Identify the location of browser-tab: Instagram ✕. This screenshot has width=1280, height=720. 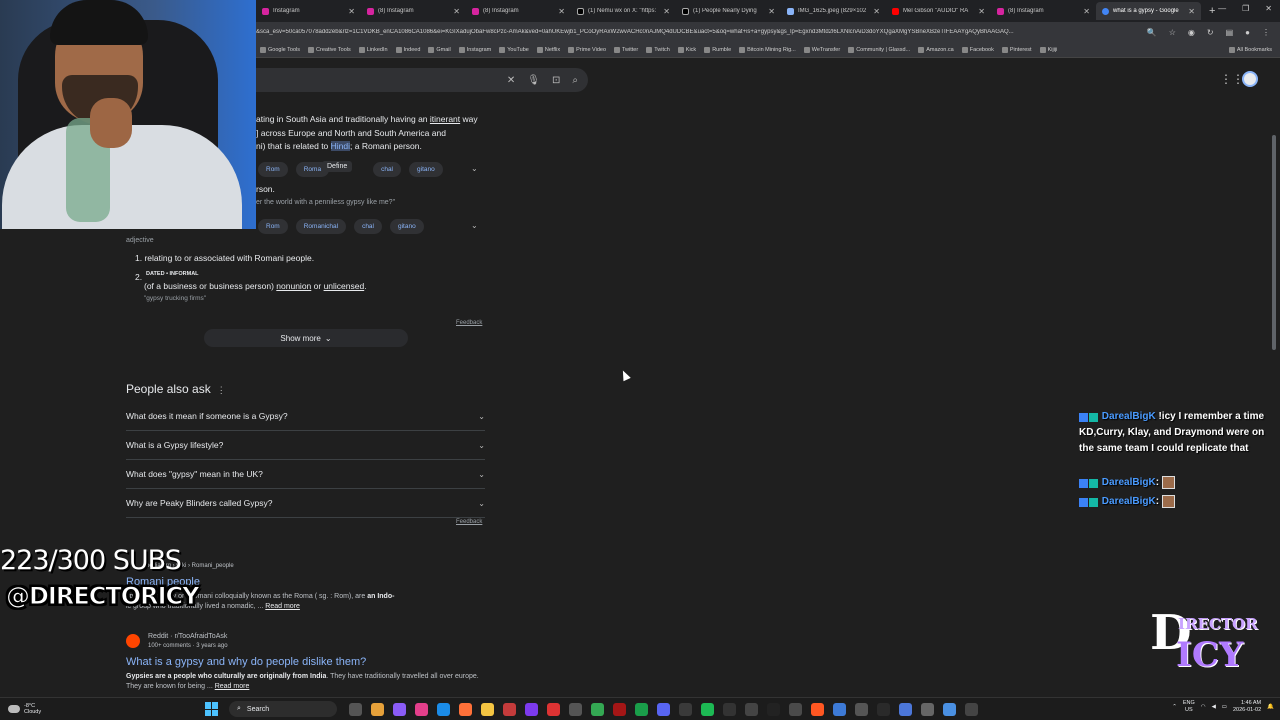
(308, 11).